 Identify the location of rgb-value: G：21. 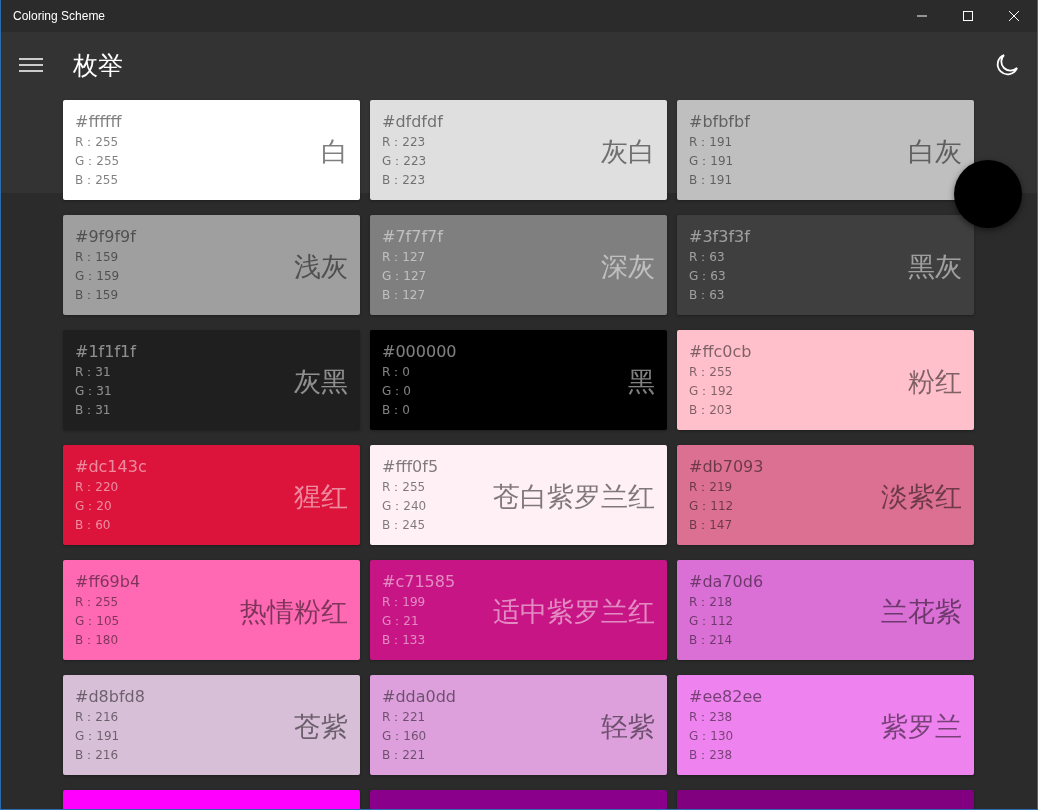
(401, 621).